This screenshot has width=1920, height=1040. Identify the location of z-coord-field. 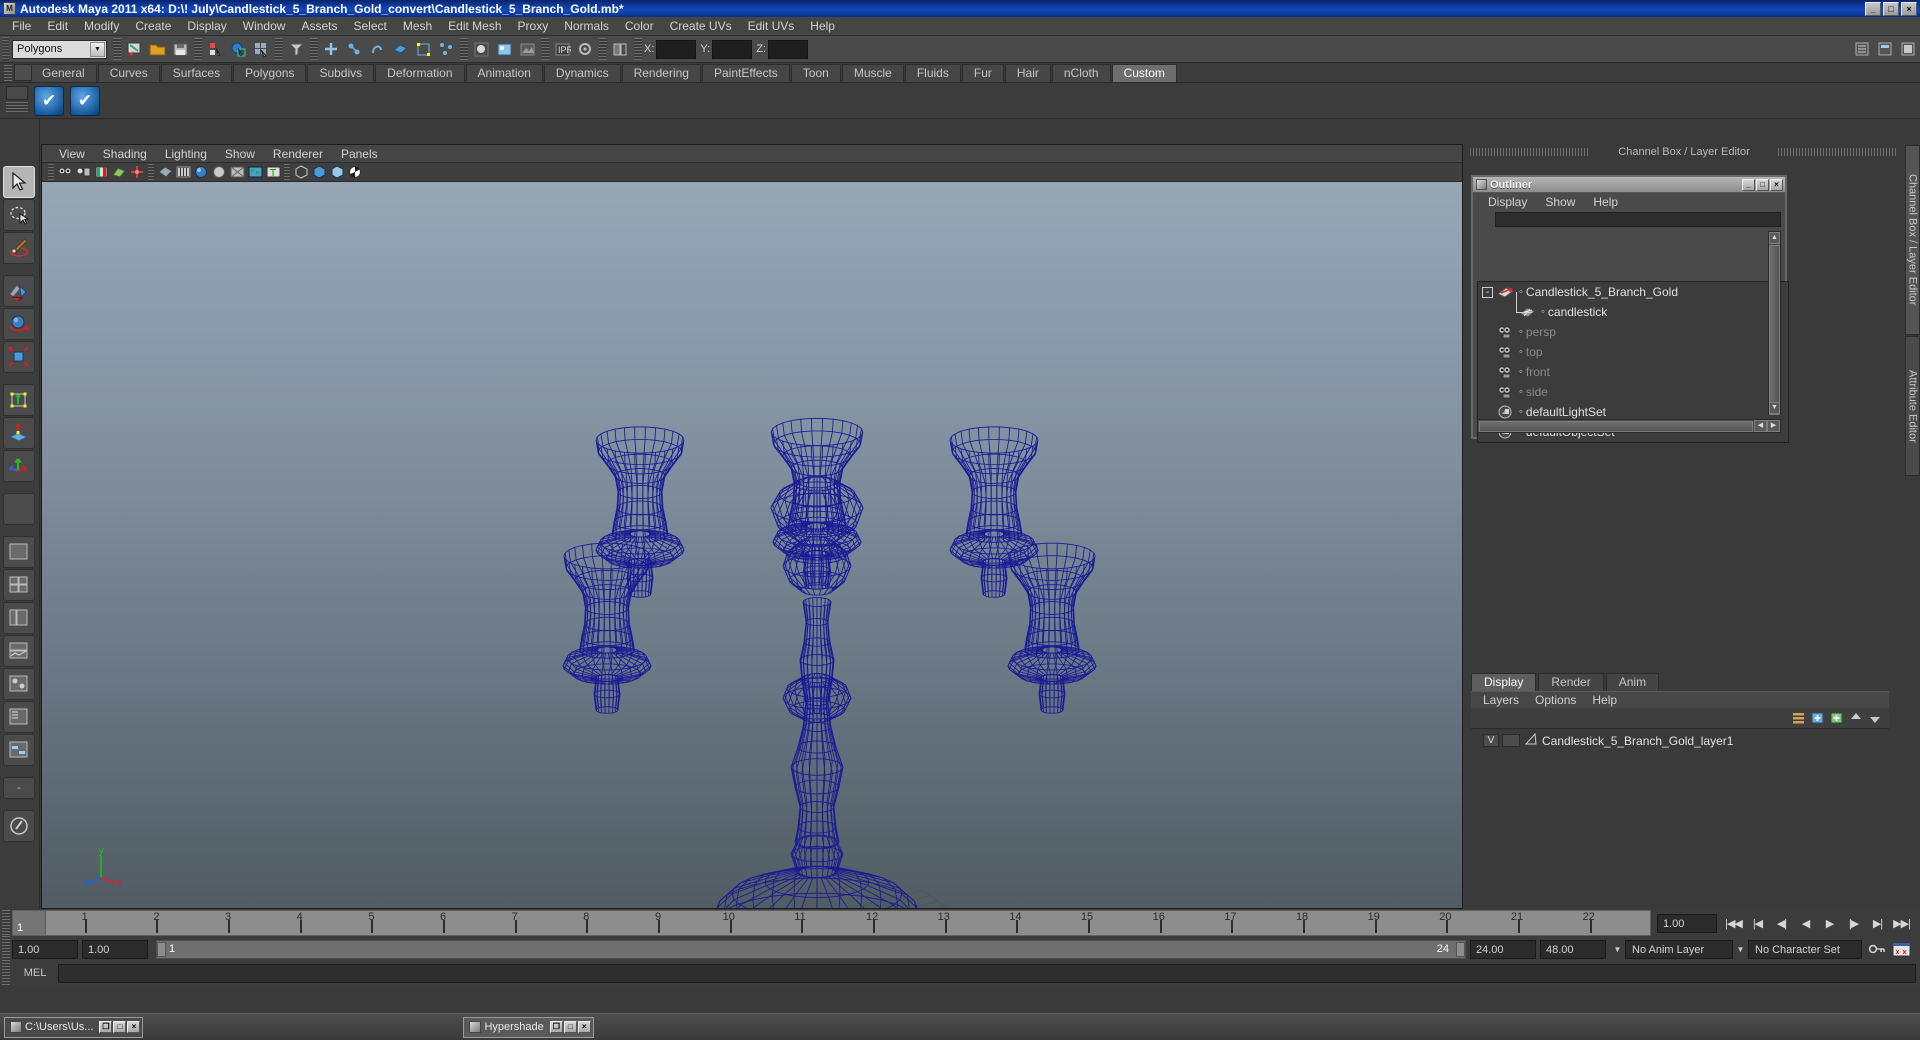
(787, 49).